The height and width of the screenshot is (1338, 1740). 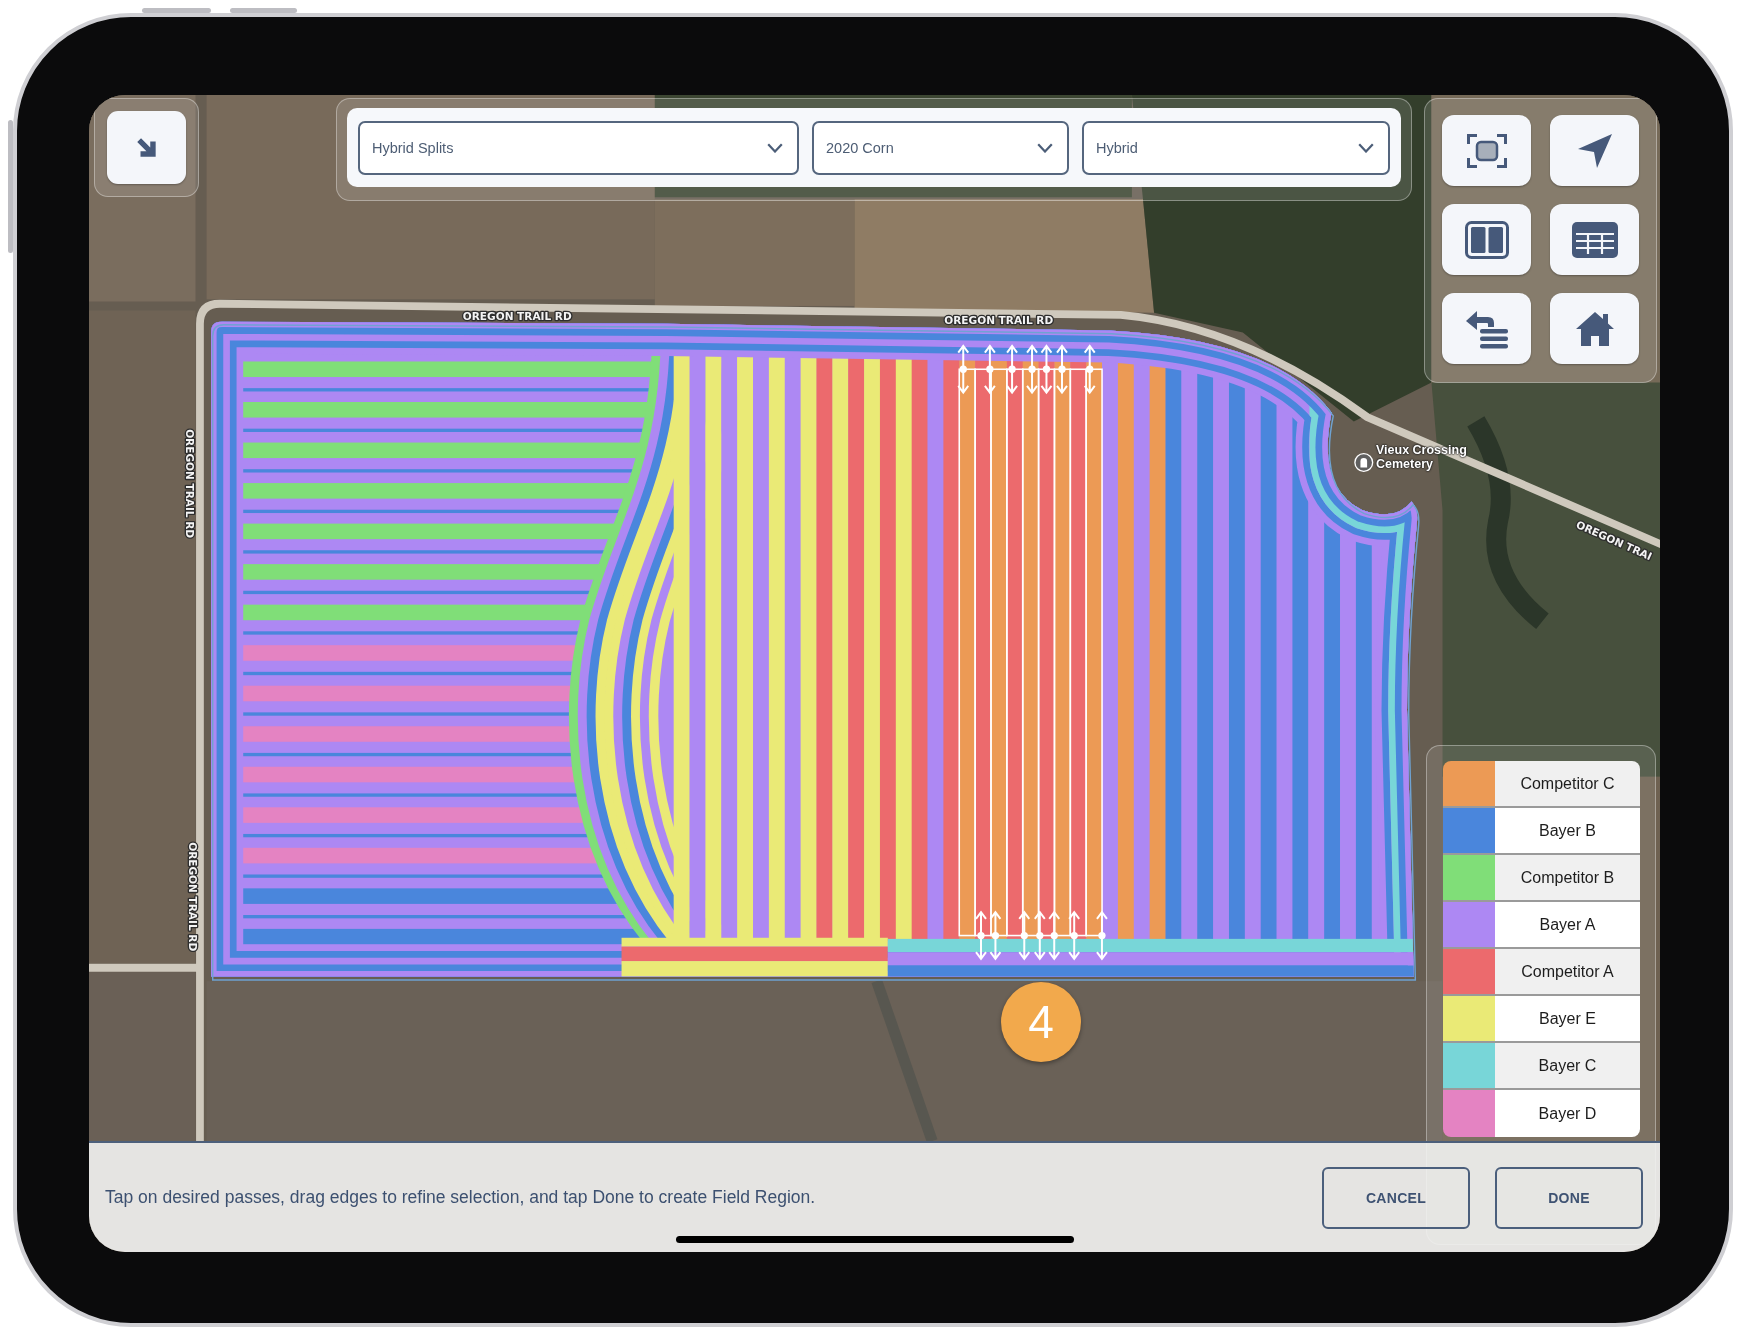 I want to click on home-icon, so click(x=1594, y=328).